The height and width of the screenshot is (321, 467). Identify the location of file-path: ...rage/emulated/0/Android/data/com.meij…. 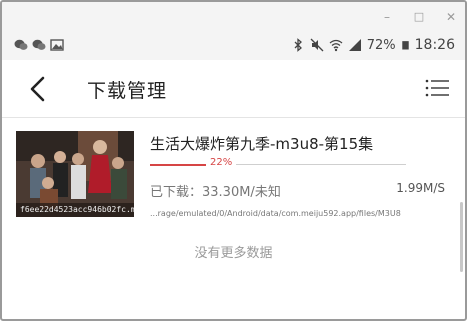
(275, 213).